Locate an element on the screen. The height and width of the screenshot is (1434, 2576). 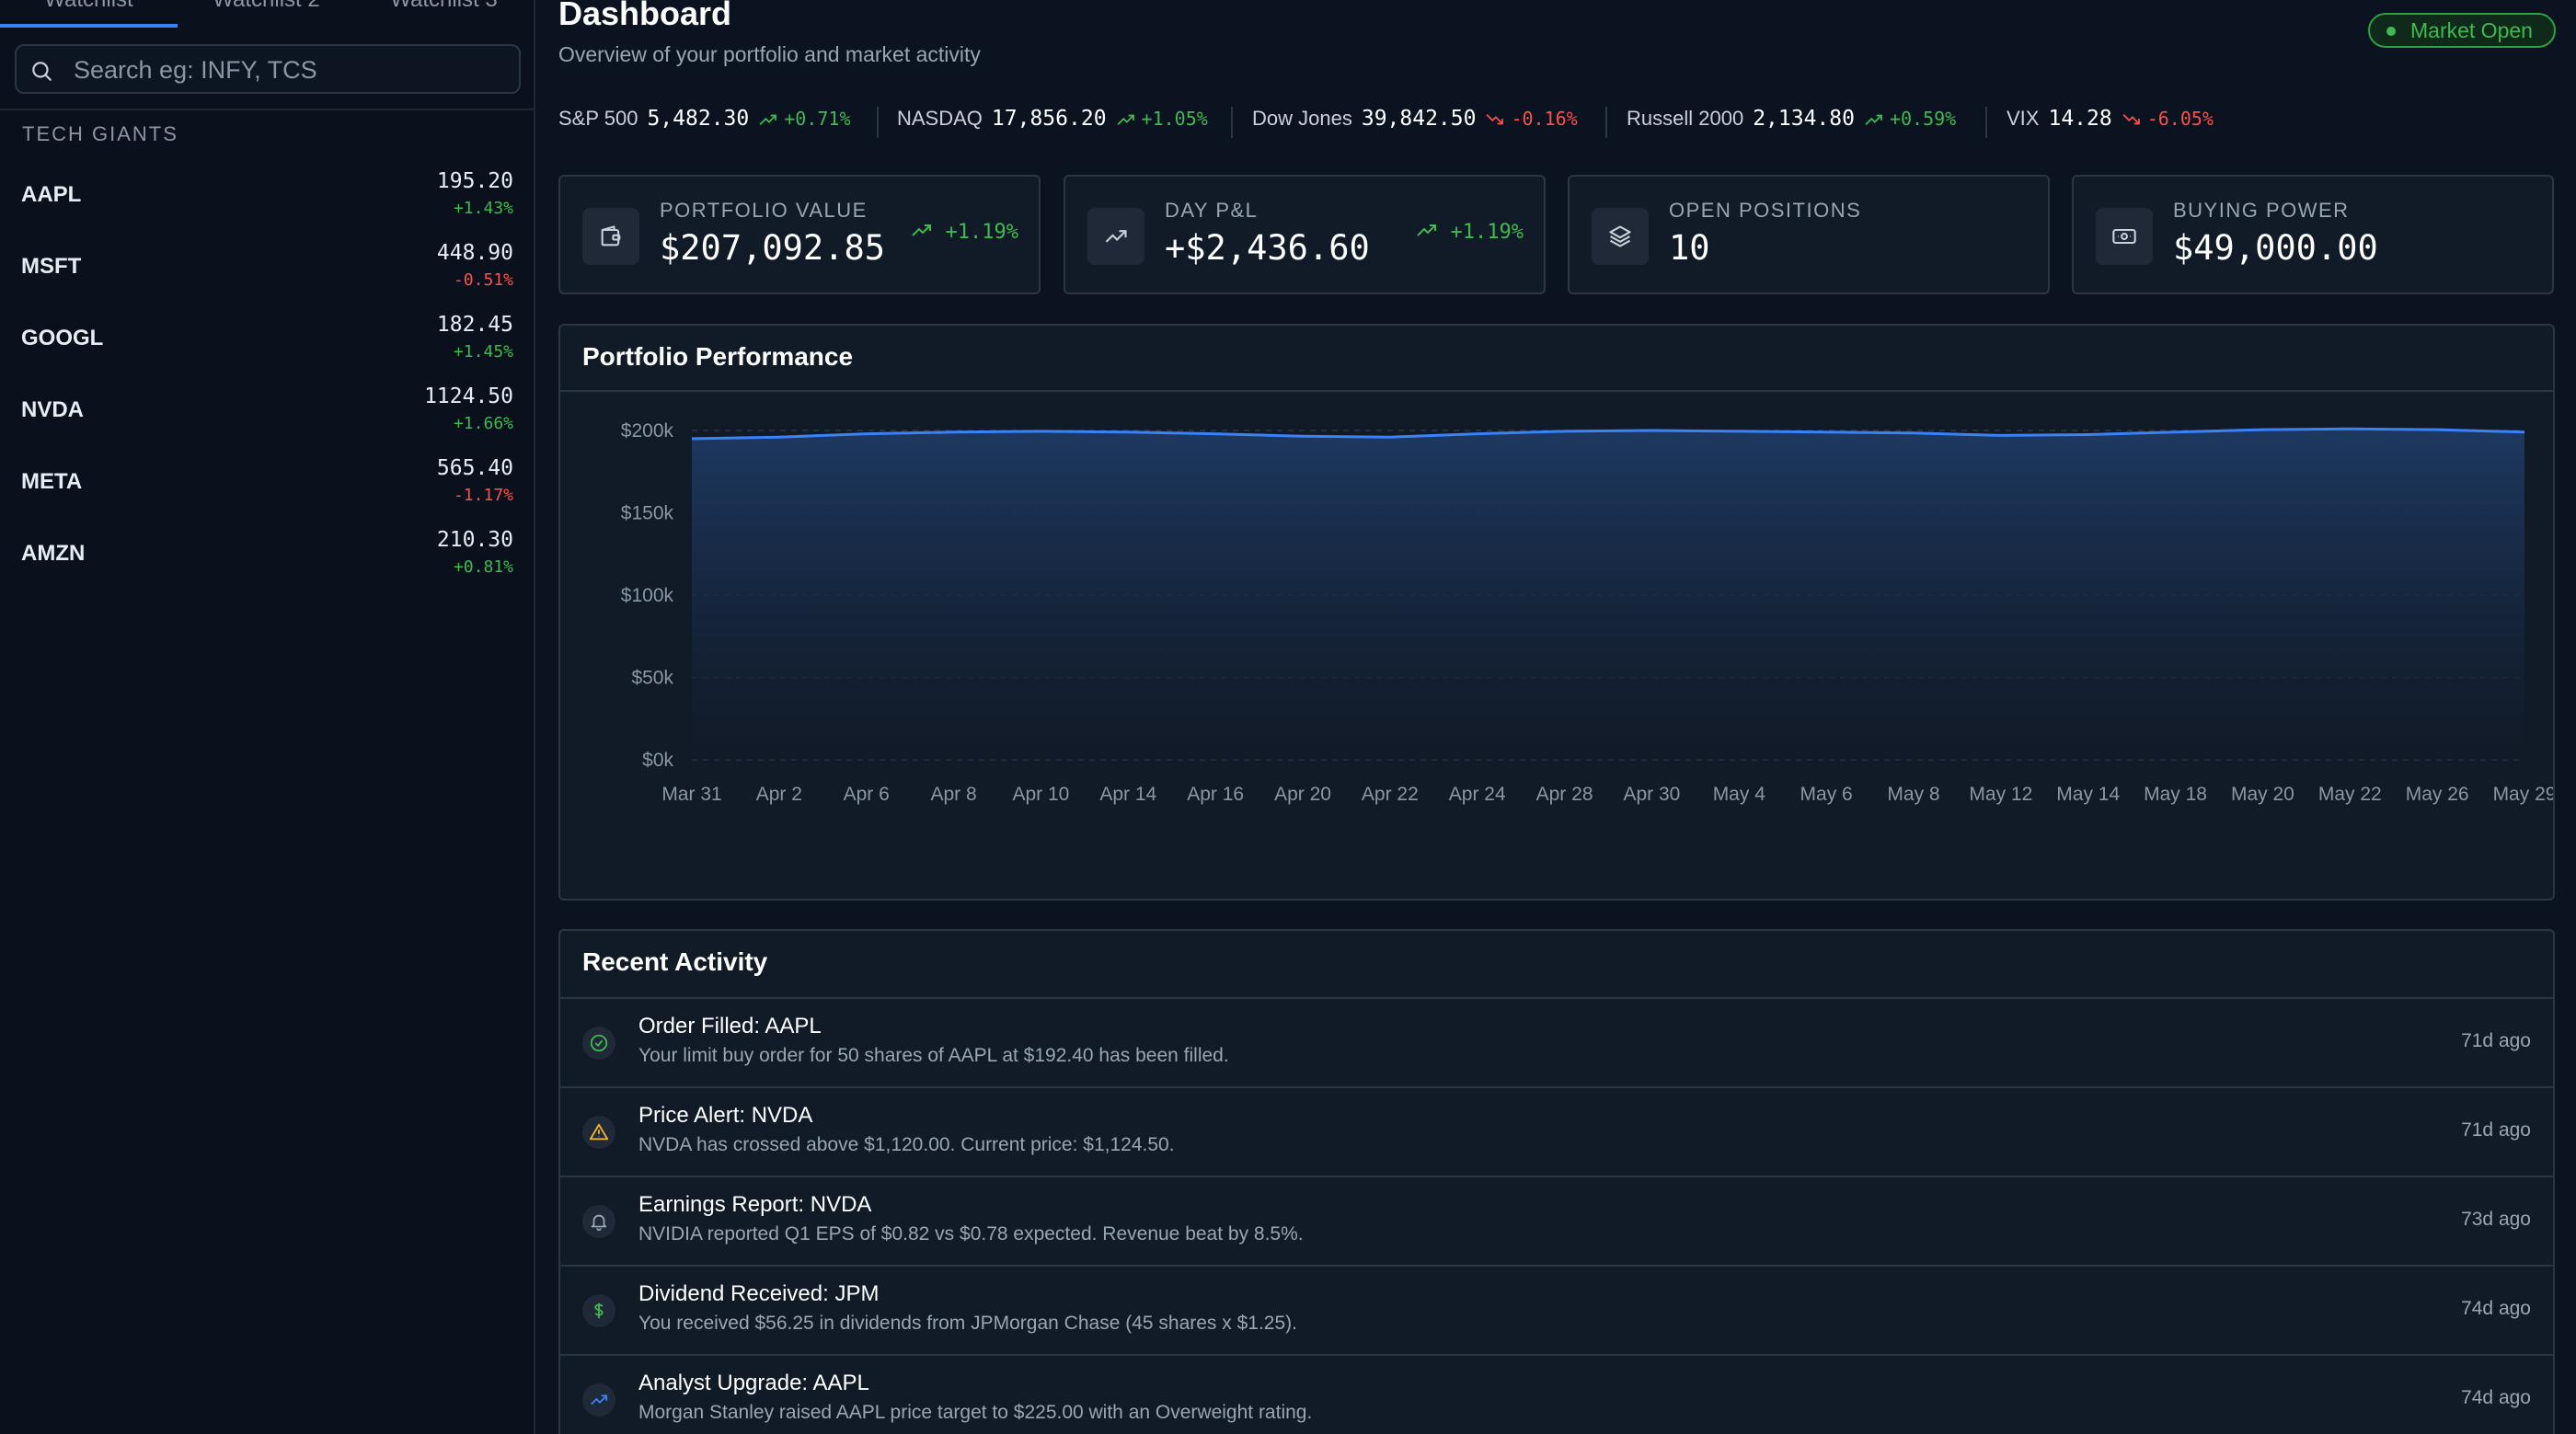
check-circle-icon is located at coordinates (598, 1043).